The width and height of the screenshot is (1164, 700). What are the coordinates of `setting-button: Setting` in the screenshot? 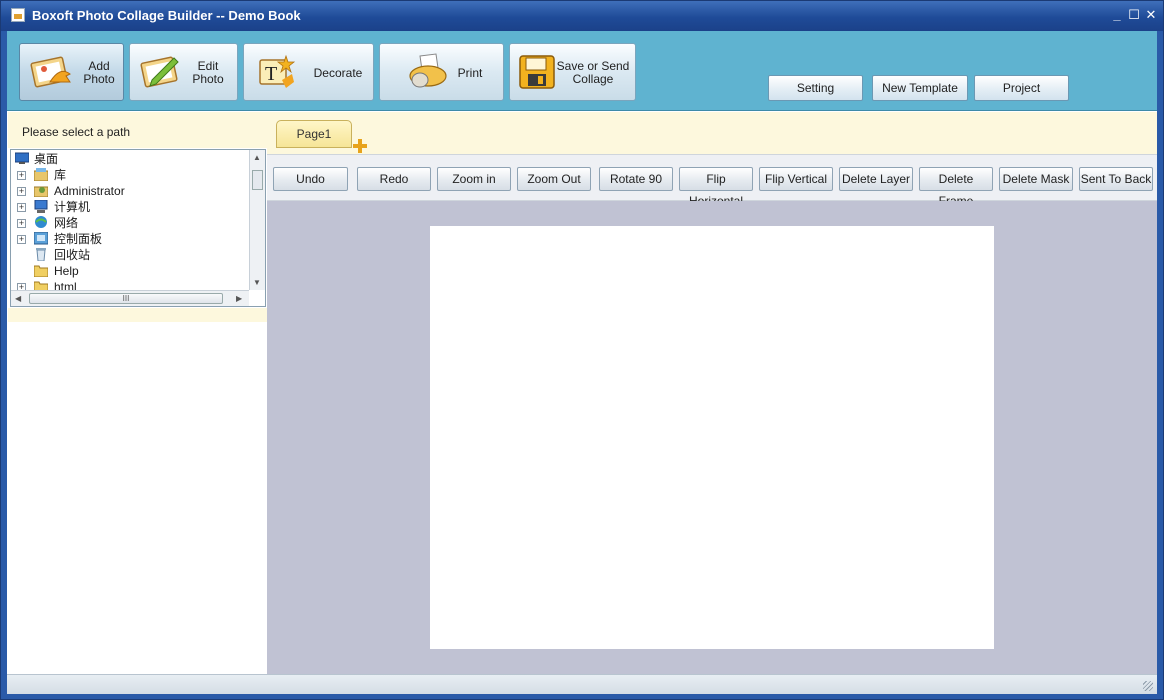 It's located at (815, 88).